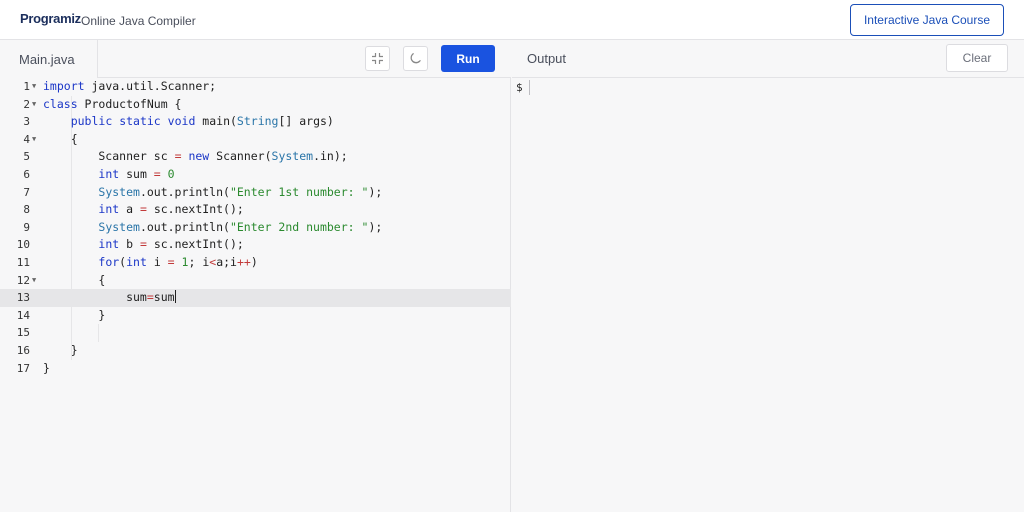 The image size is (1024, 512). Describe the element at coordinates (120, 86) in the screenshot. I see `code-line: 1 ▼ import java.util.Scanner;` at that location.